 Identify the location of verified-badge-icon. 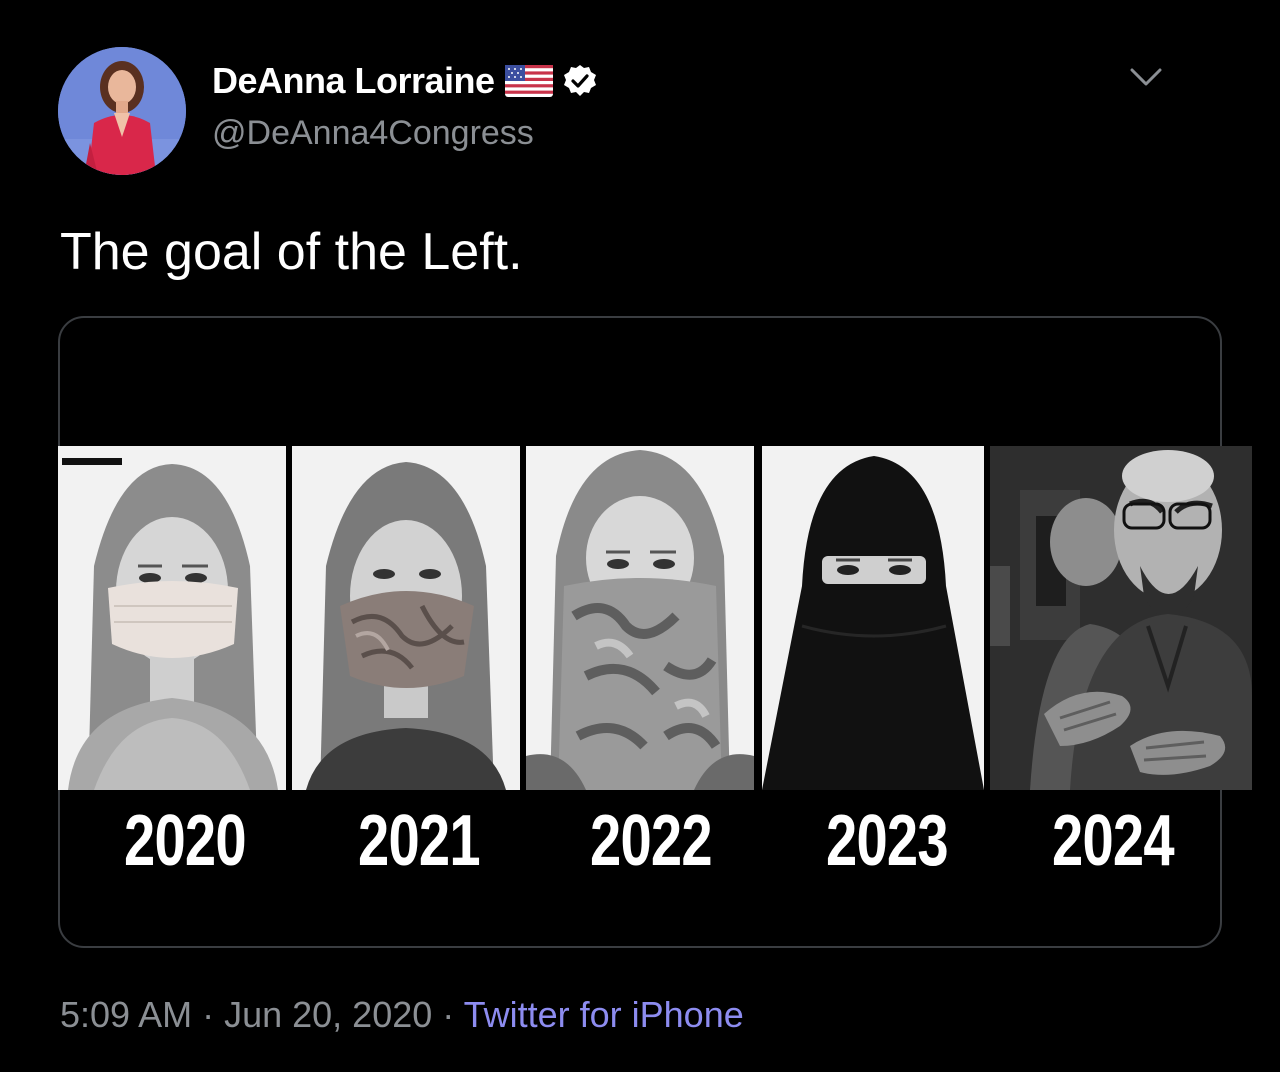
(580, 81).